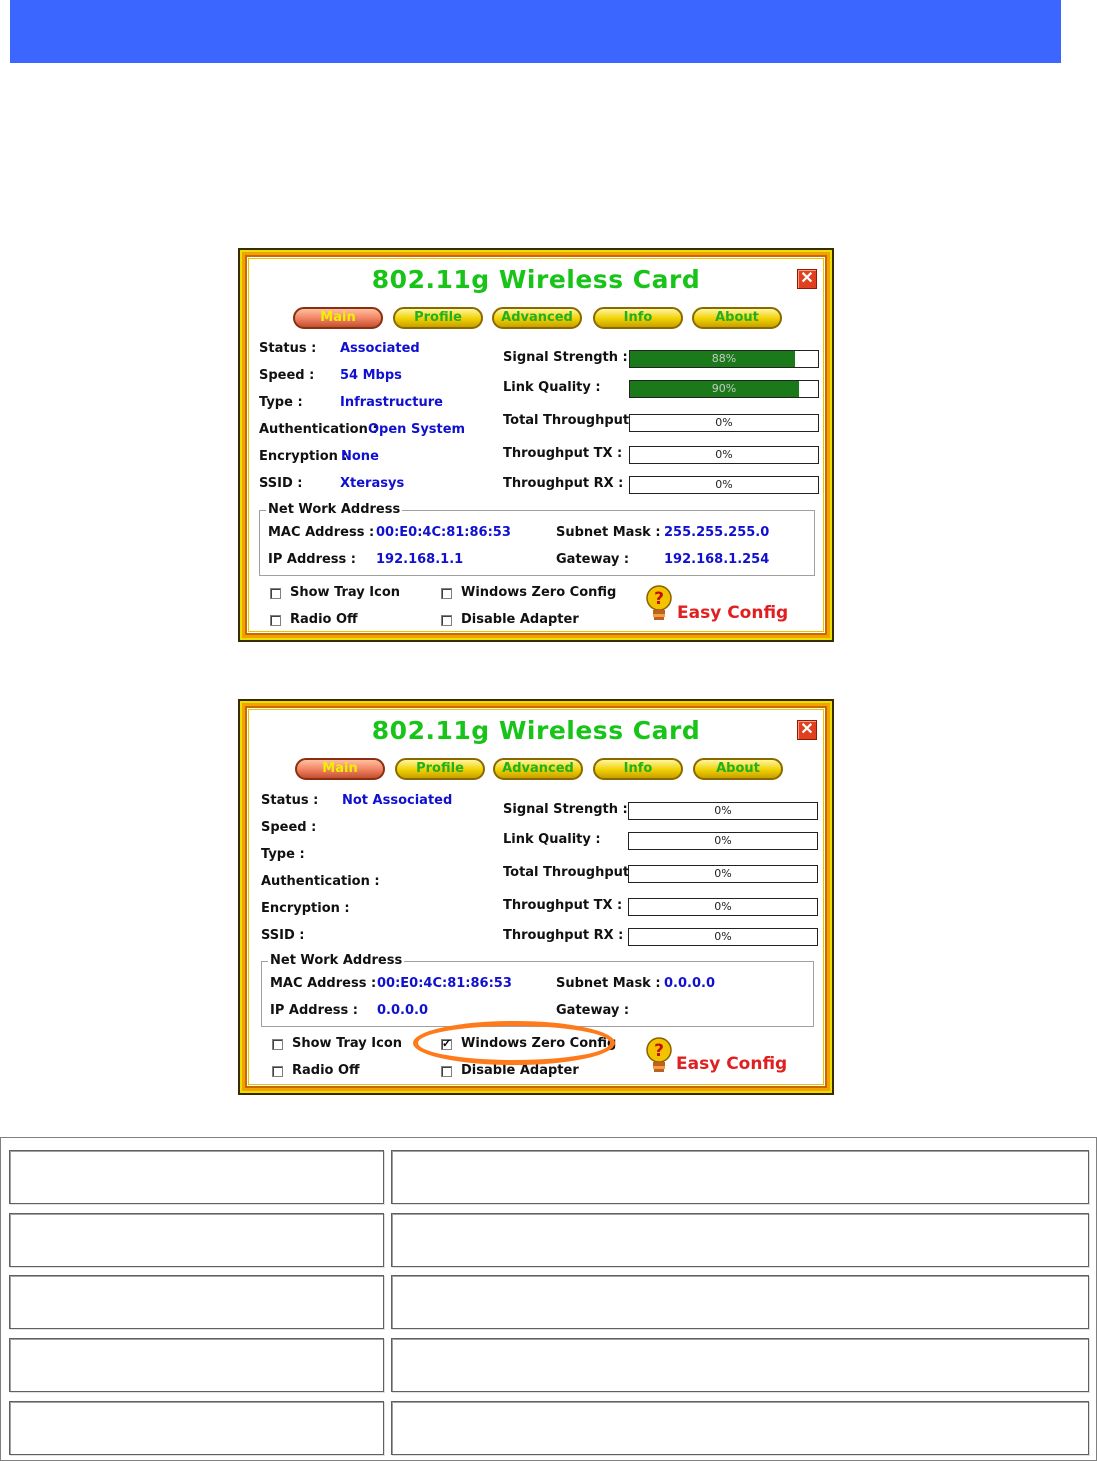  I want to click on throughput-rx-meter: 0%, so click(724, 485).